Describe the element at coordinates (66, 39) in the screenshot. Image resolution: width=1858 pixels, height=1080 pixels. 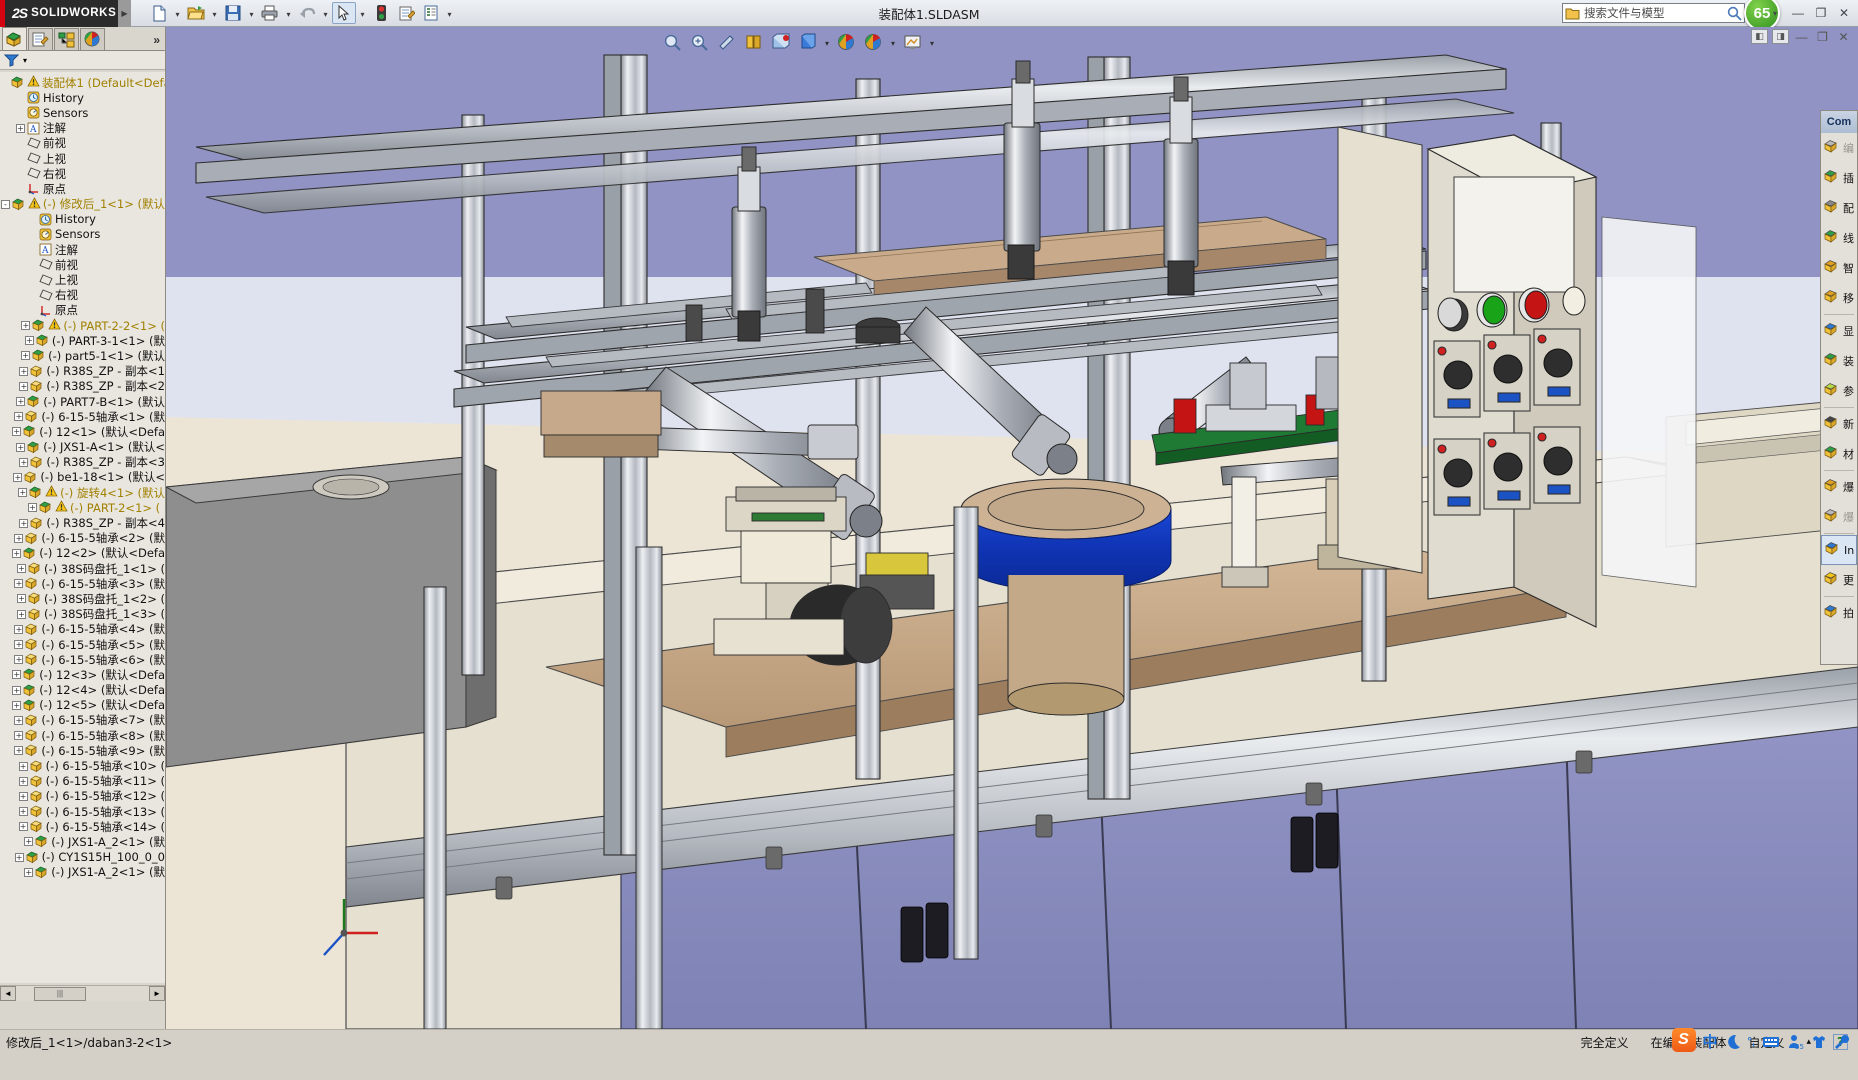
I see `configuration-manager-tab` at that location.